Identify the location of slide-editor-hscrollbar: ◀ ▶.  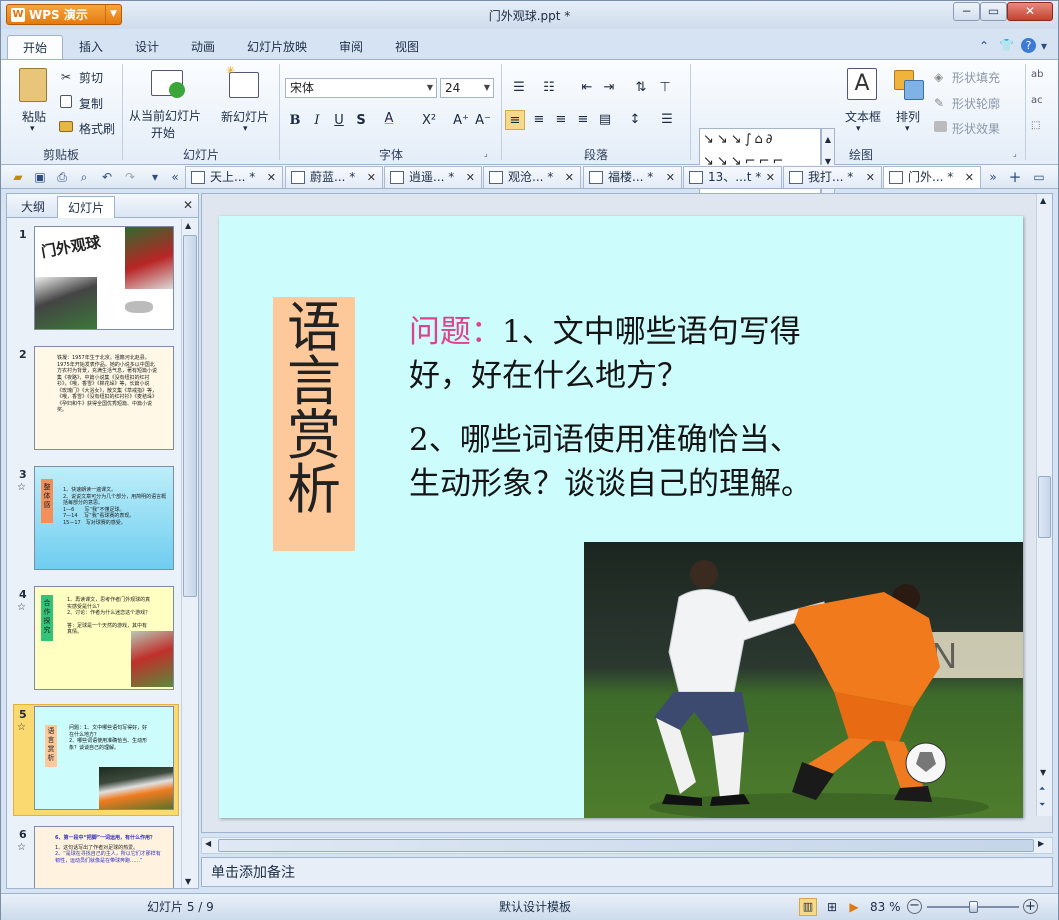
(627, 845).